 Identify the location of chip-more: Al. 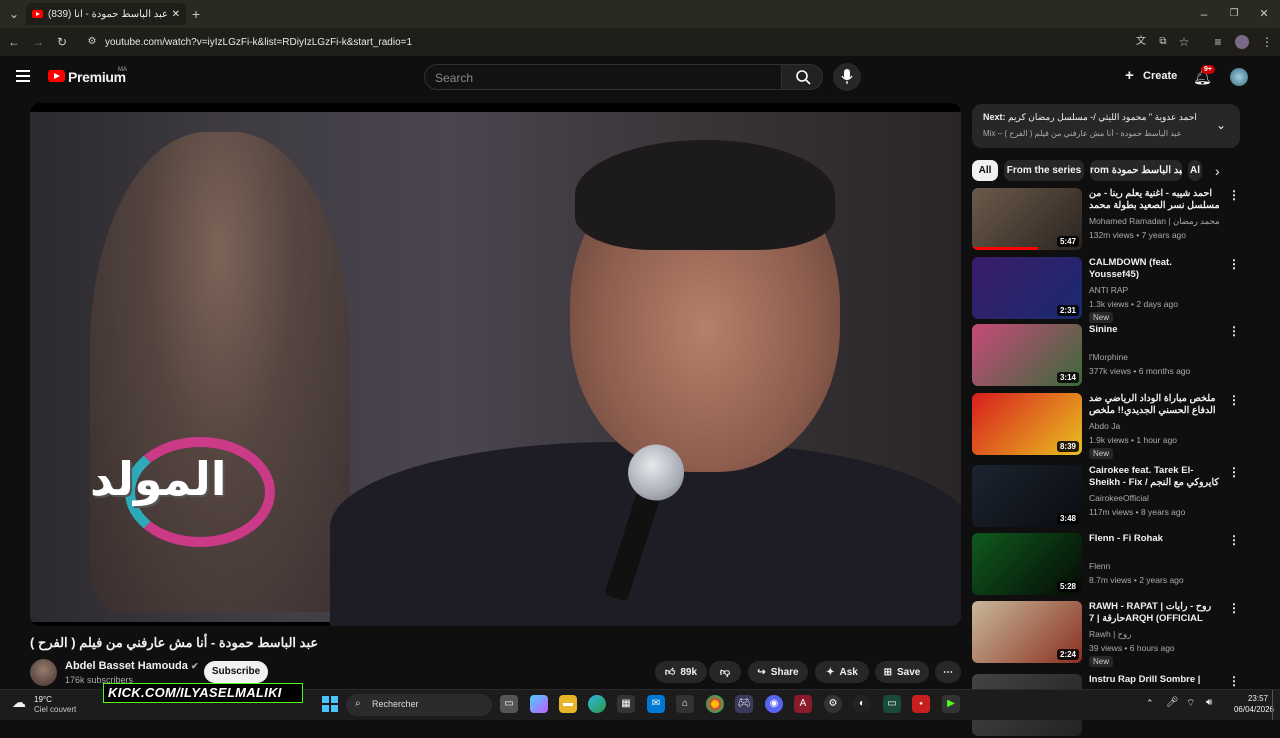
(1195, 170).